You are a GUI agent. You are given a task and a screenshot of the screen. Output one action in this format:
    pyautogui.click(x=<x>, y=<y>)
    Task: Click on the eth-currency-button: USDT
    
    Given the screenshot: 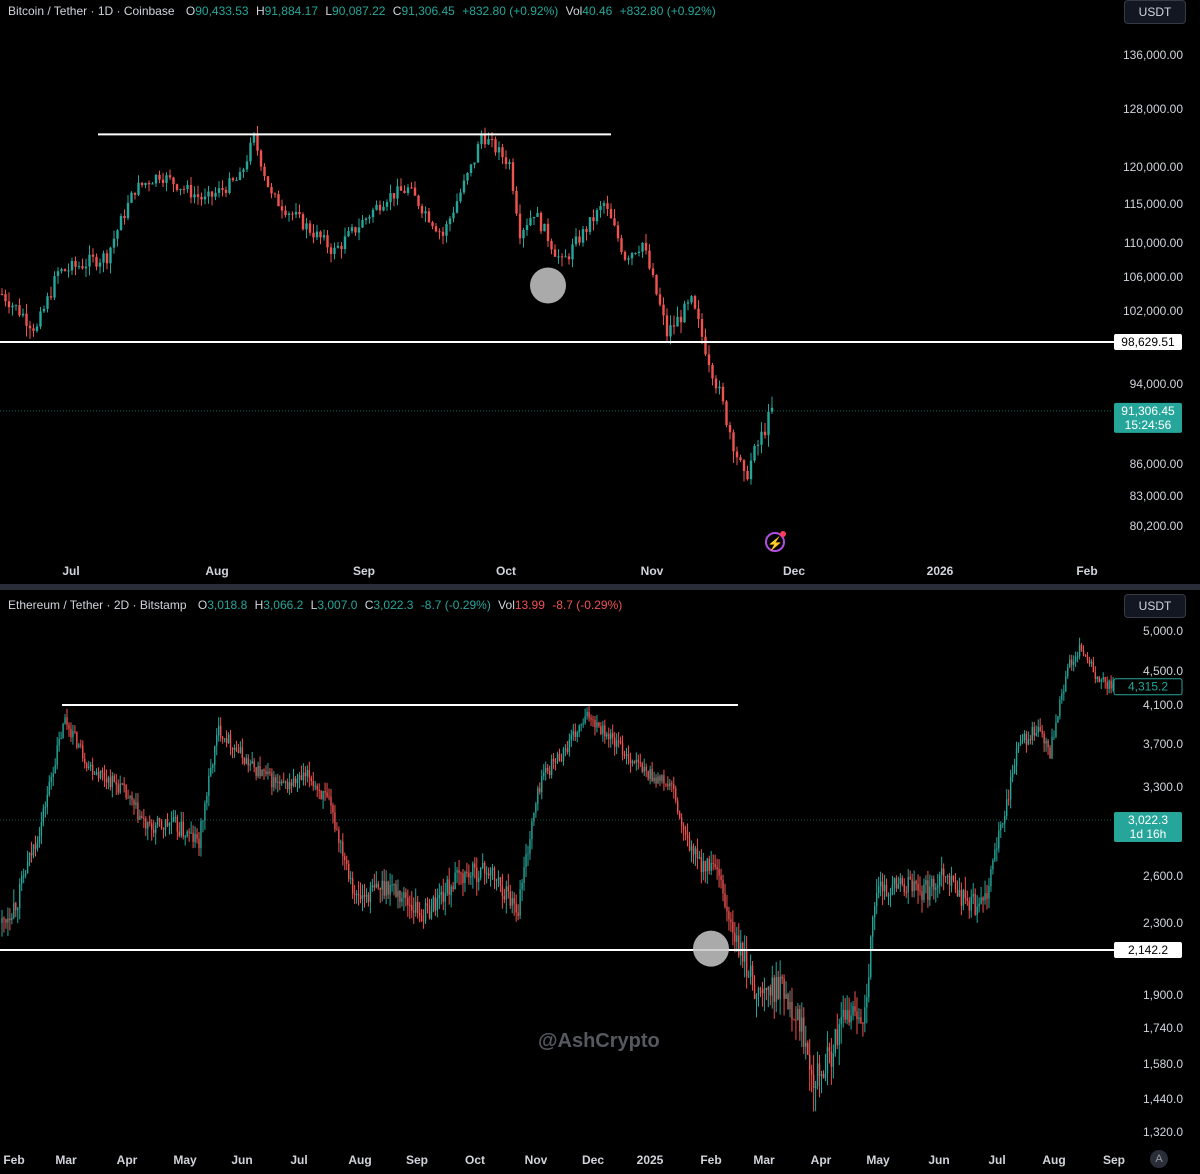 What is the action you would take?
    pyautogui.click(x=1155, y=606)
    